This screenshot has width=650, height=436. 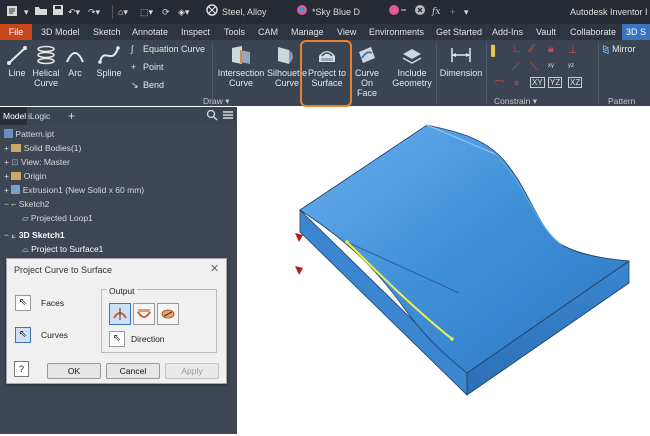 What do you see at coordinates (23, 335) in the screenshot?
I see `curves-selector-icon: ⇖` at bounding box center [23, 335].